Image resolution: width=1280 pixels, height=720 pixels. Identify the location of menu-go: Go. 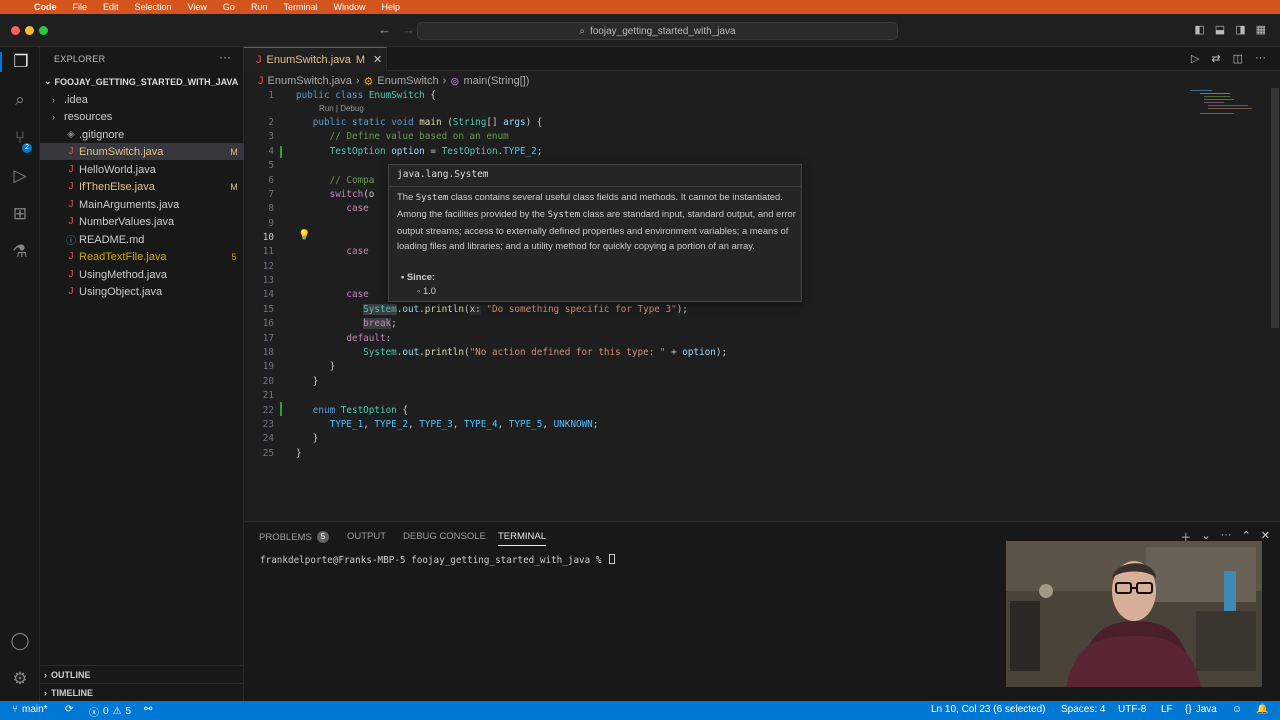
(229, 7).